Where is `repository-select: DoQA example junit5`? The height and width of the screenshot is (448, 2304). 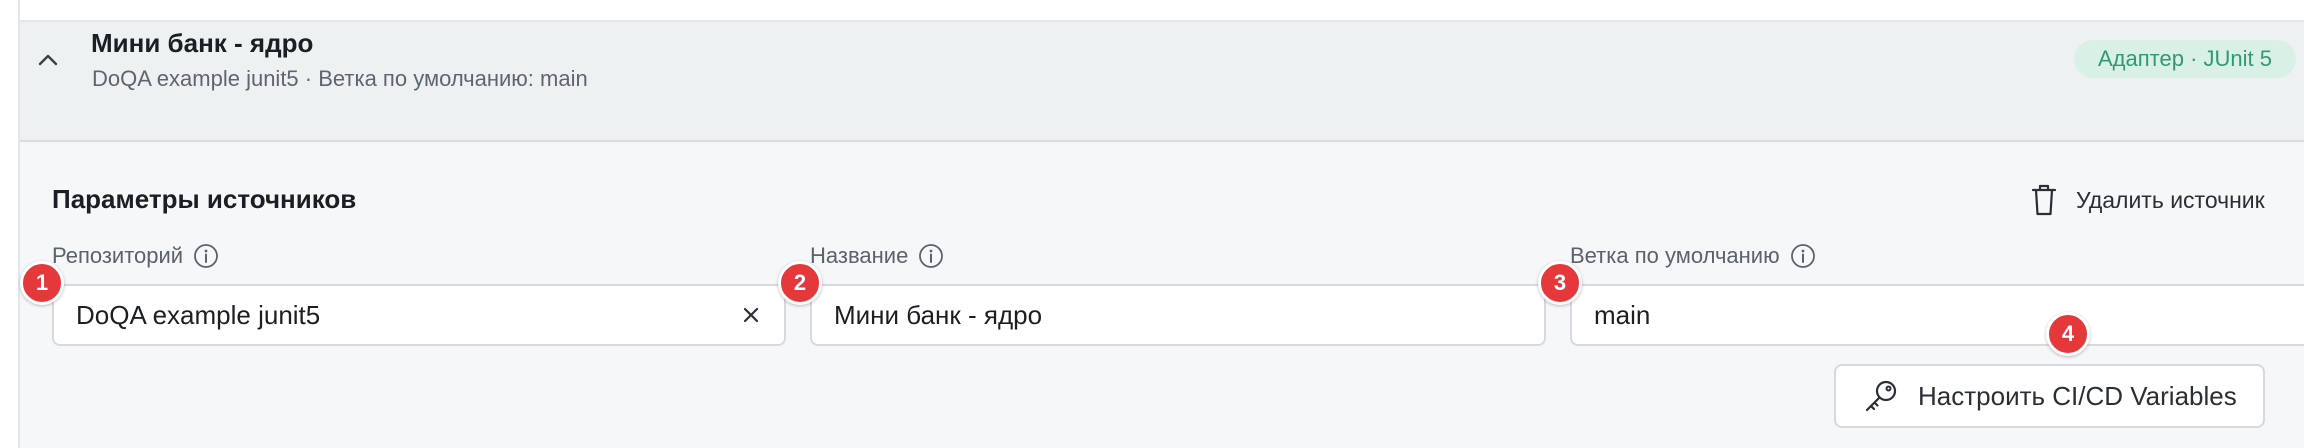 repository-select: DoQA example junit5 is located at coordinates (419, 315).